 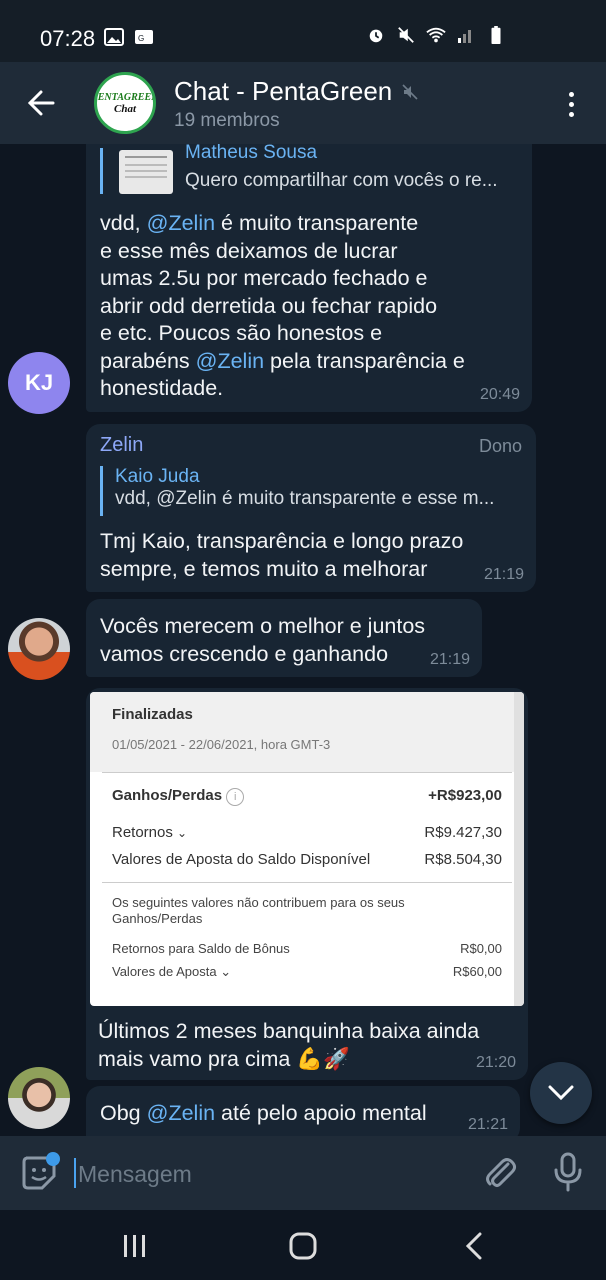 I want to click on avatar-logo-chat: Chat, so click(x=124, y=108).